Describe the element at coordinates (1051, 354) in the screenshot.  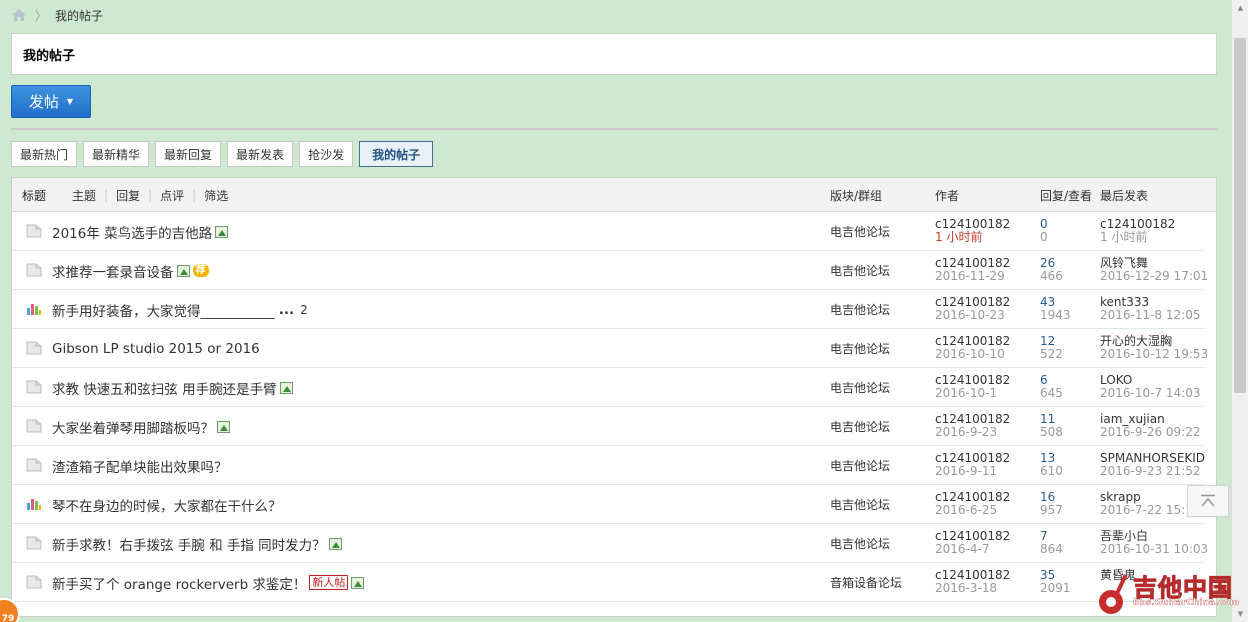
I see `view-count: 522` at that location.